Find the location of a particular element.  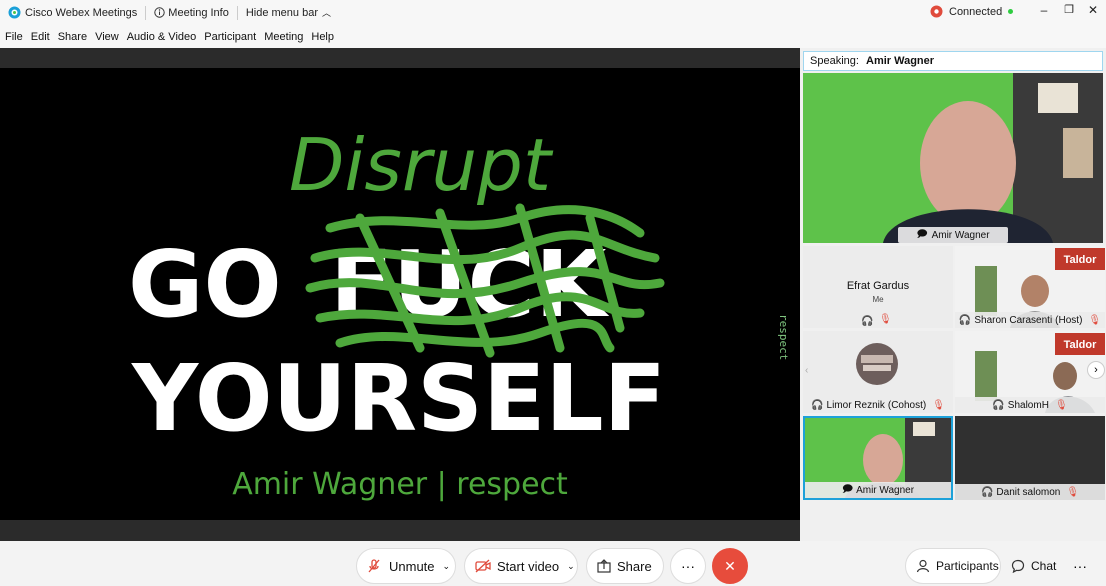

slide-go-text: GO is located at coordinates (205, 284).